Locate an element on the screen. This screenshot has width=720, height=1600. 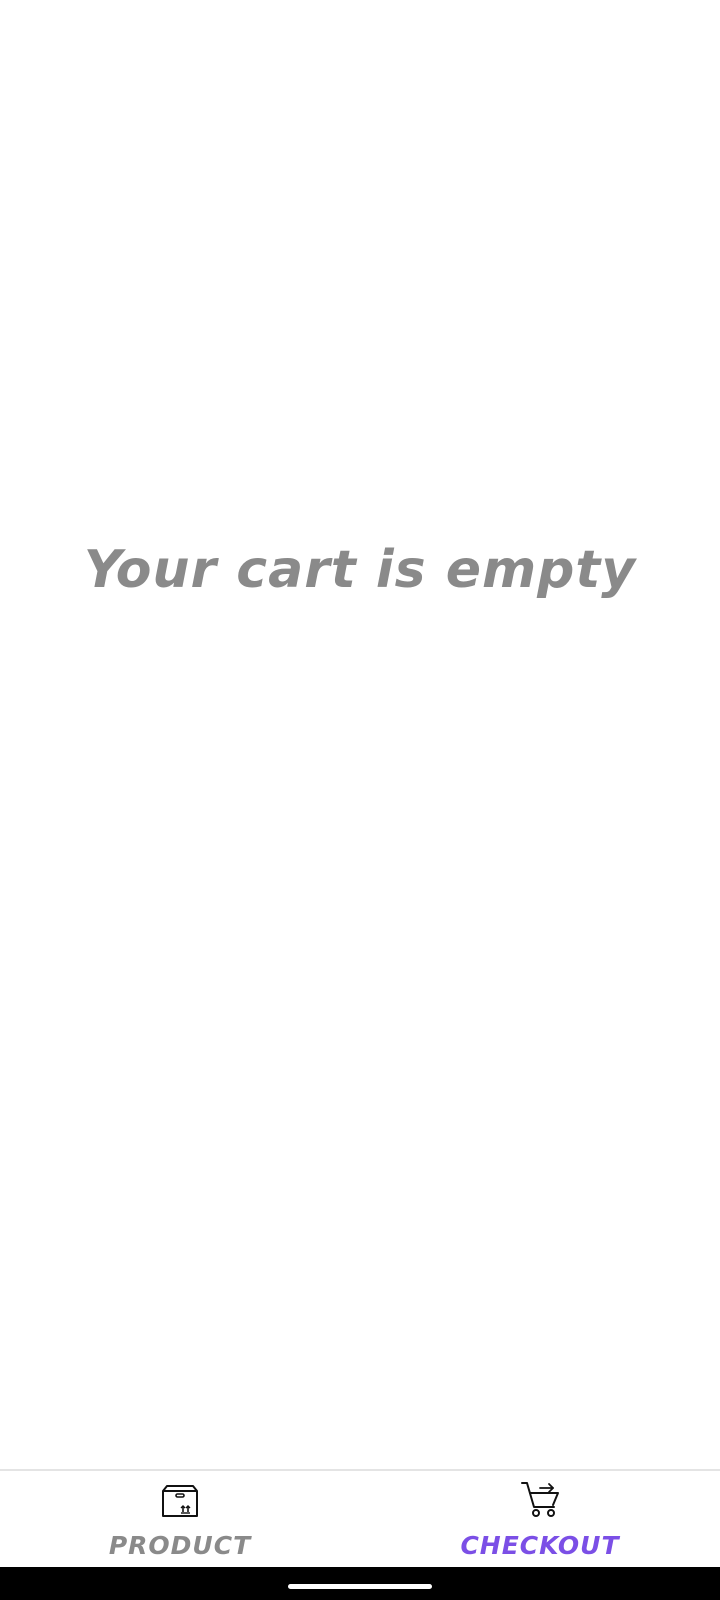
bottom-navigation: PRODUCT CHECKOUT is located at coordinates (360, 1518).